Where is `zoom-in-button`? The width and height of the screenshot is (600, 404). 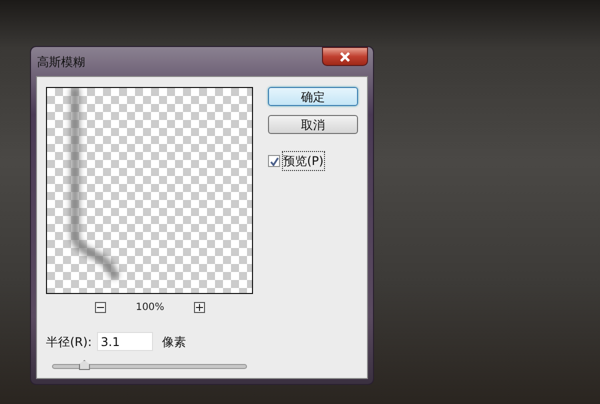
zoom-in-button is located at coordinates (200, 307).